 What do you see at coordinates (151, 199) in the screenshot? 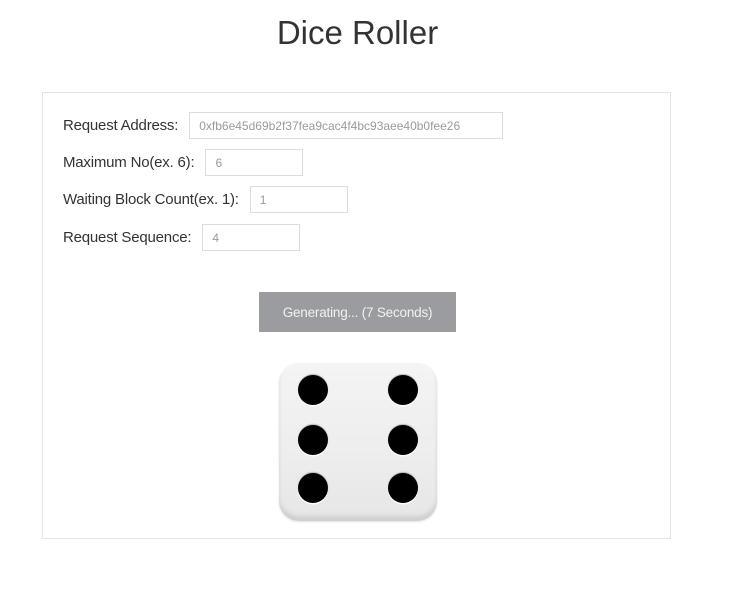
I see `waiting-block-count-label: Waiting Block Count(ex. 1):` at bounding box center [151, 199].